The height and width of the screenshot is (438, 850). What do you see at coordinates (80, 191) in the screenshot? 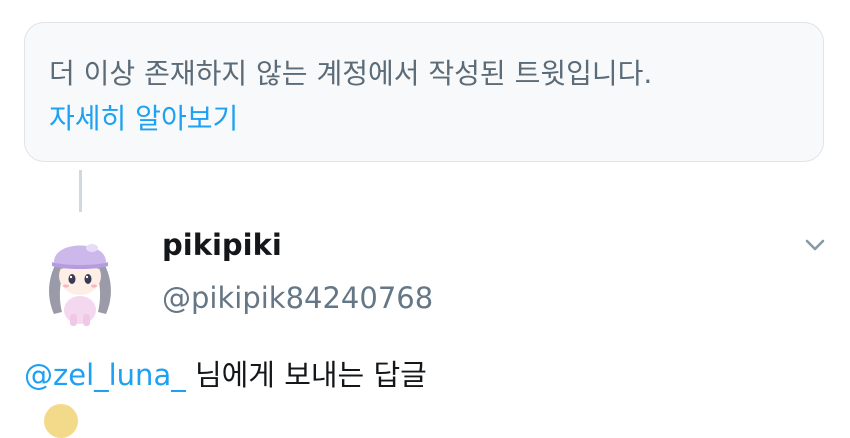
I see `thread-connector-line` at bounding box center [80, 191].